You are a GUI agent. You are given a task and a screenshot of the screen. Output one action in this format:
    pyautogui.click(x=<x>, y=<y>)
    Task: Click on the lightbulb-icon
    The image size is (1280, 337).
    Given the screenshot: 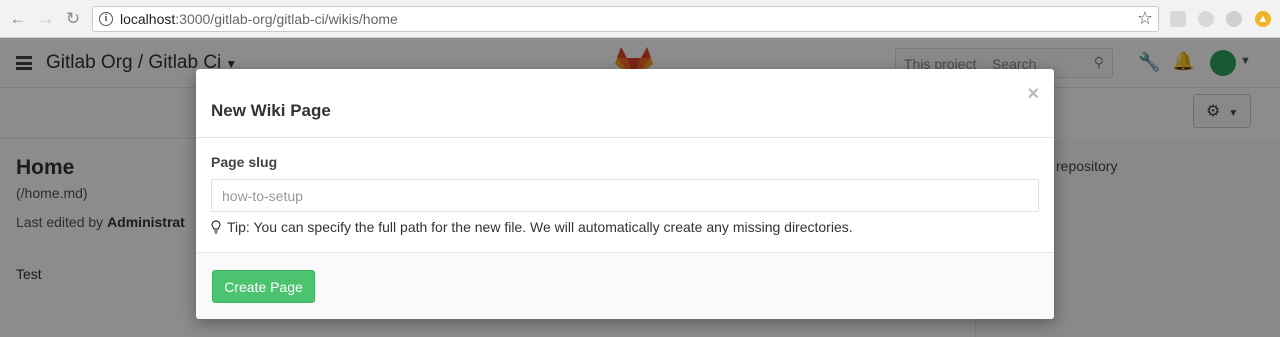 What is the action you would take?
    pyautogui.click(x=216, y=227)
    